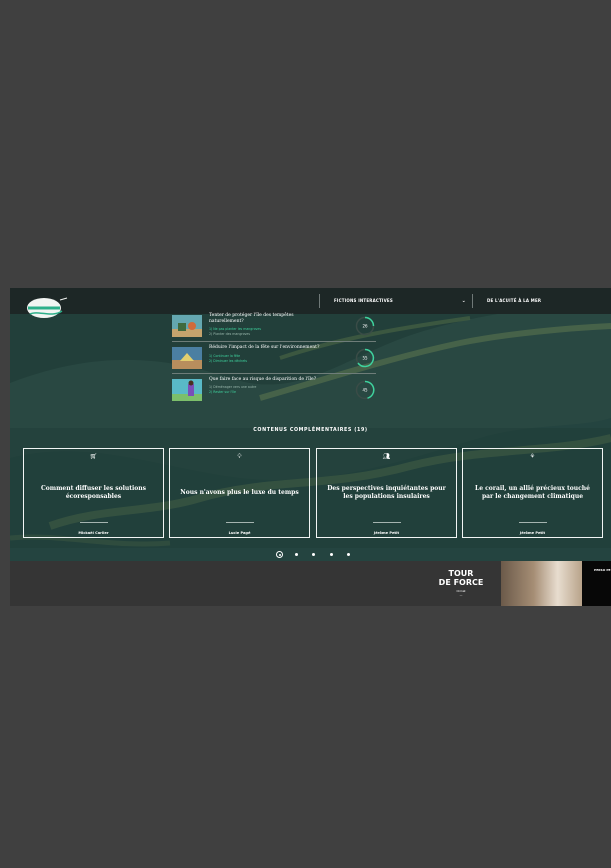  I want to click on progress-ring: 26, so click(365, 326).